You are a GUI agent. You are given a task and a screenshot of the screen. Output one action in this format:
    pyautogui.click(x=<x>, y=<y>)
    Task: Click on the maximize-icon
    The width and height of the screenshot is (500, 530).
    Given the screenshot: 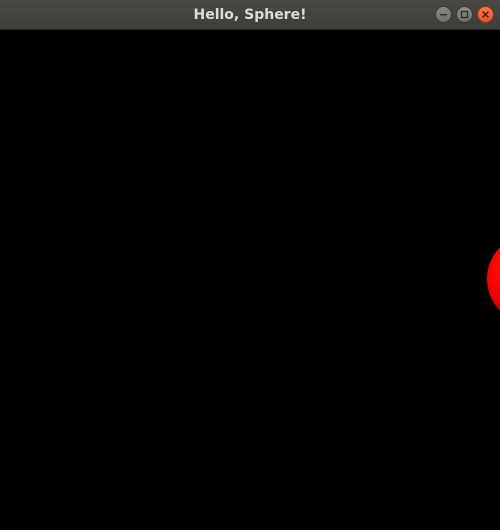 What is the action you would take?
    pyautogui.click(x=464, y=14)
    